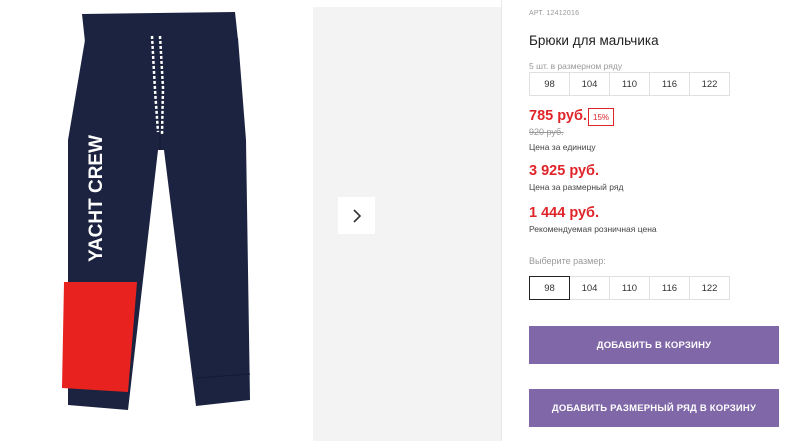 The image size is (800, 441). Describe the element at coordinates (567, 261) in the screenshot. I see `size-picker-label: Выберите размер:` at that location.